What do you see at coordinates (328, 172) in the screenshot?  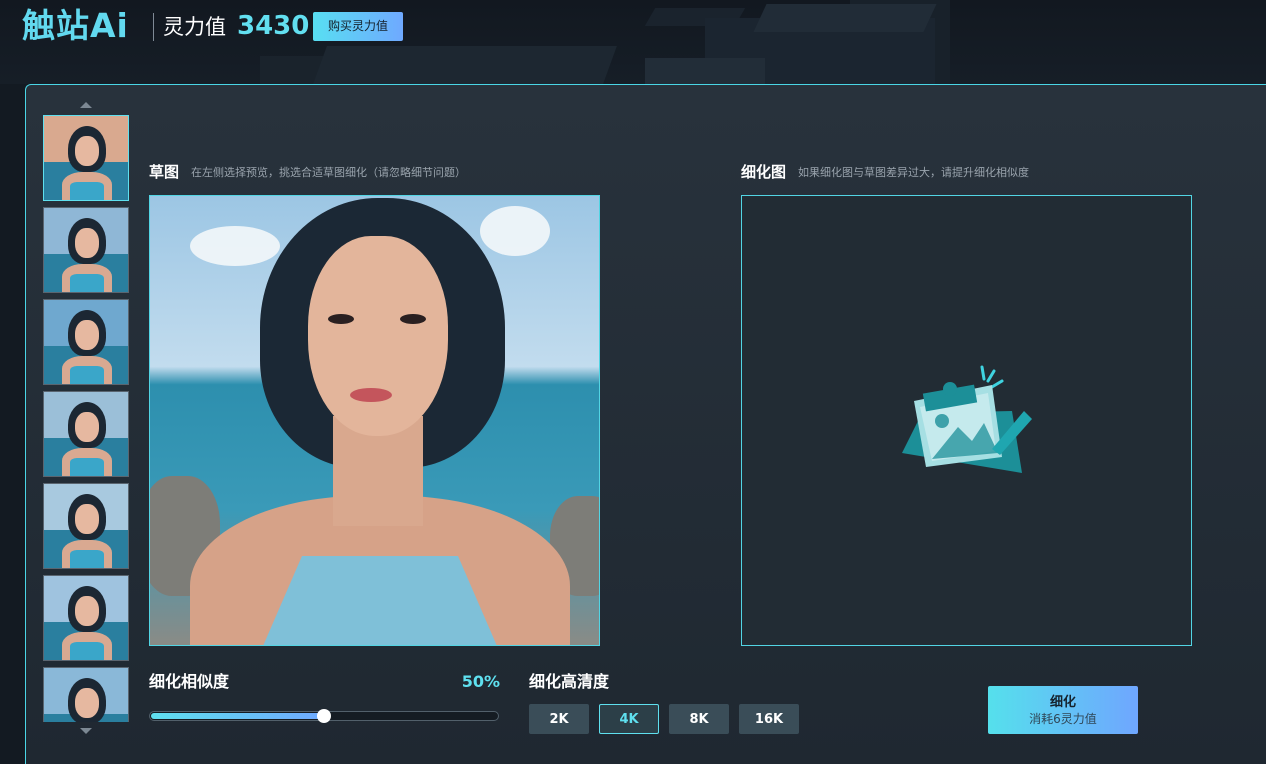 I see `sketch-hint: 在左侧选择预览，挑选合适草图细化（请忽略细节问题）` at bounding box center [328, 172].